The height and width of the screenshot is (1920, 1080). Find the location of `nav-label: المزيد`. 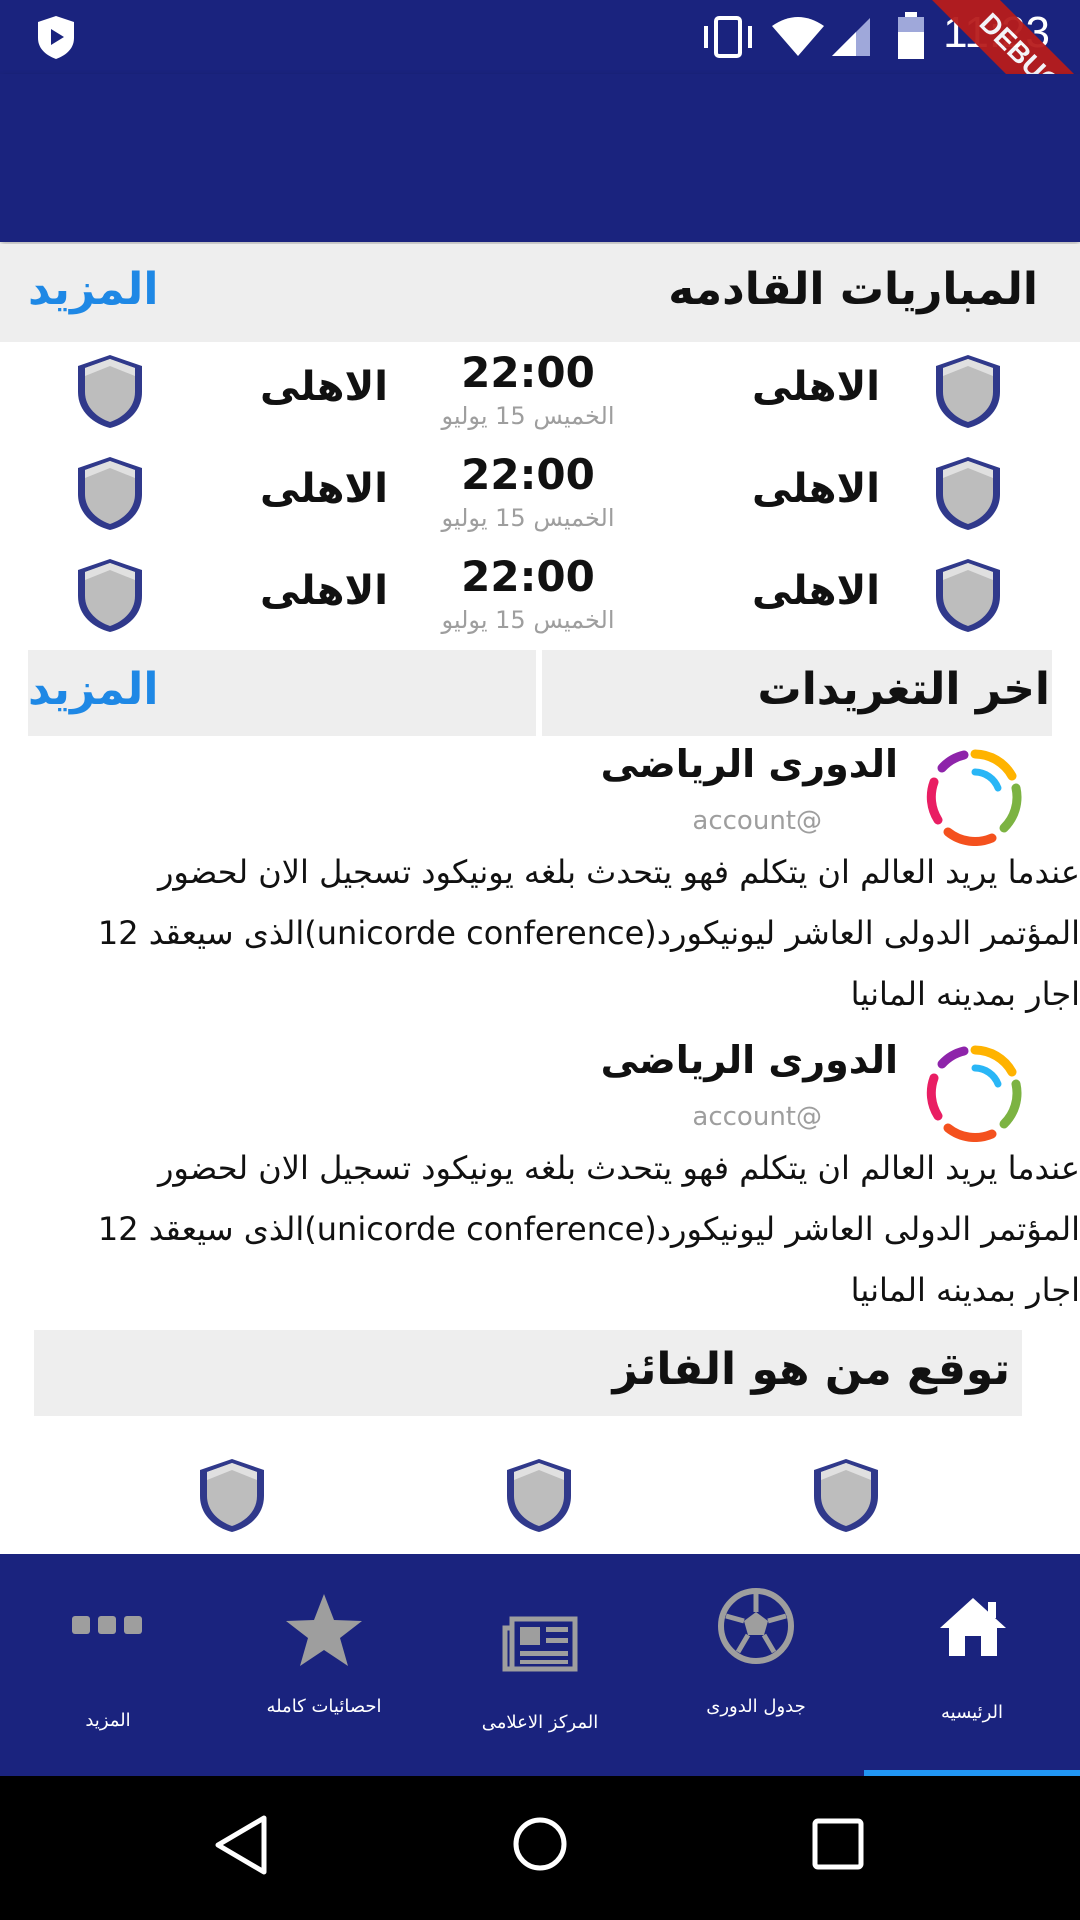

nav-label: المزيد is located at coordinates (108, 1720).